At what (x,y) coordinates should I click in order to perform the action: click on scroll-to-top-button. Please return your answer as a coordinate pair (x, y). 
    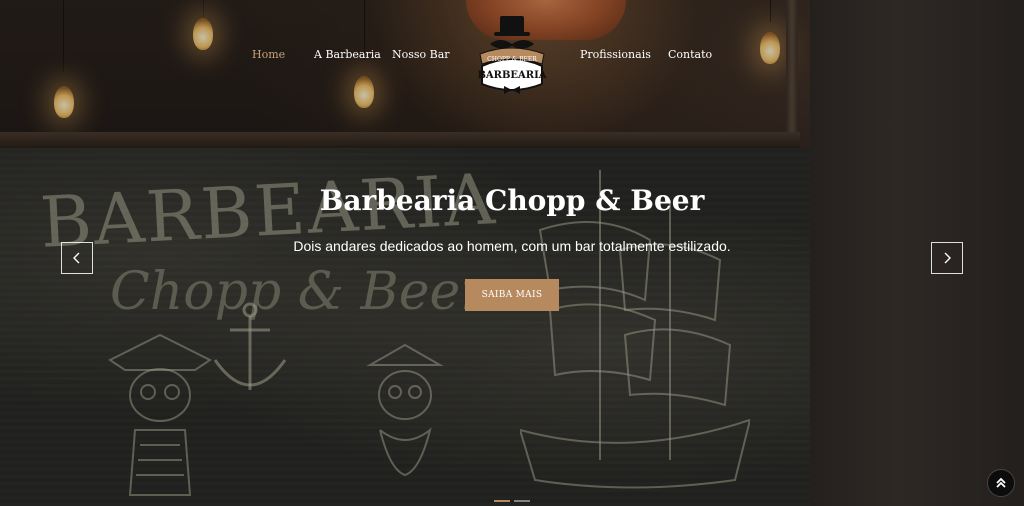
    Looking at the image, I should click on (1001, 483).